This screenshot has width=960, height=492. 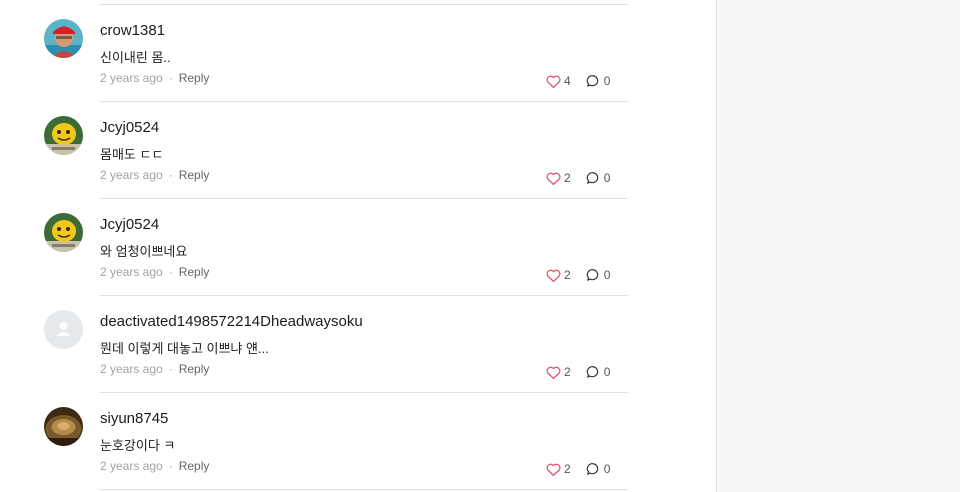 I want to click on username: siyun8745, so click(x=134, y=418).